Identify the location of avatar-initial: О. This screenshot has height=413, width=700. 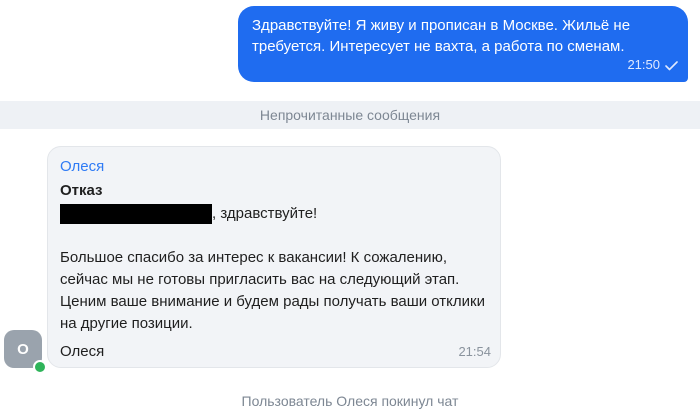
(23, 349).